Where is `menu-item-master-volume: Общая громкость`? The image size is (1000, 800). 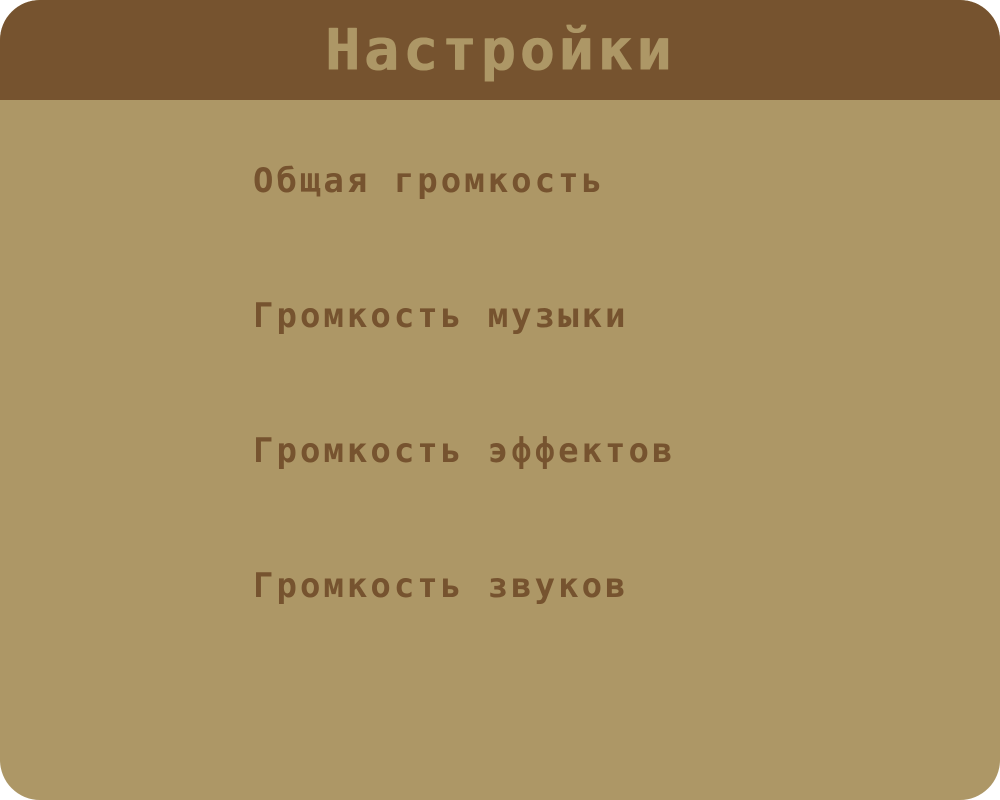
menu-item-master-volume: Общая громкость is located at coordinates (553, 222).